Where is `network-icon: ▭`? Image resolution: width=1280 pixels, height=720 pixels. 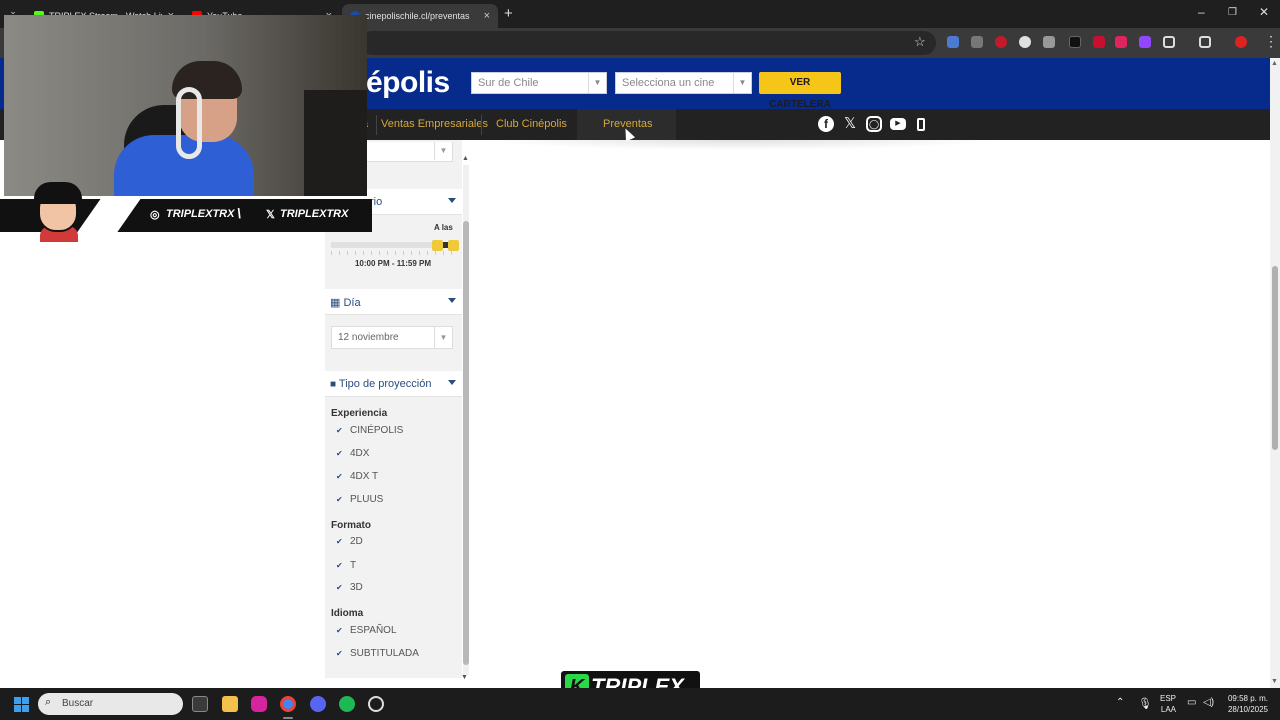 network-icon: ▭ is located at coordinates (1191, 702).